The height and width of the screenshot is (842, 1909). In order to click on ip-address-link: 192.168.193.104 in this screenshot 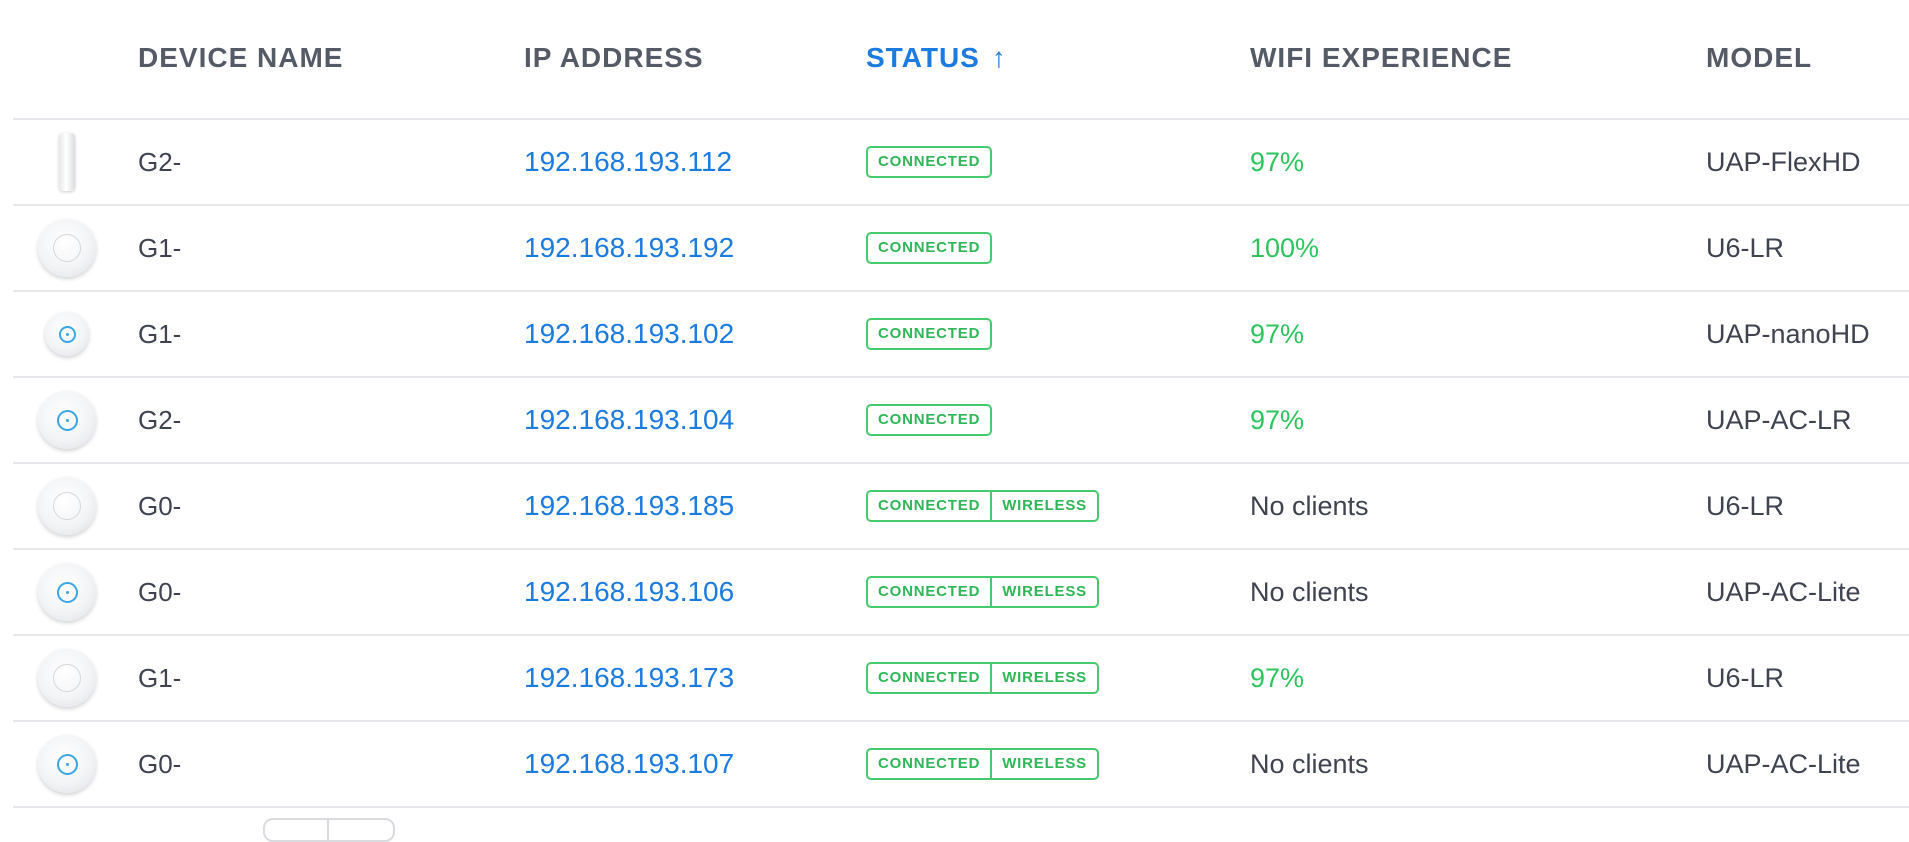, I will do `click(629, 420)`.